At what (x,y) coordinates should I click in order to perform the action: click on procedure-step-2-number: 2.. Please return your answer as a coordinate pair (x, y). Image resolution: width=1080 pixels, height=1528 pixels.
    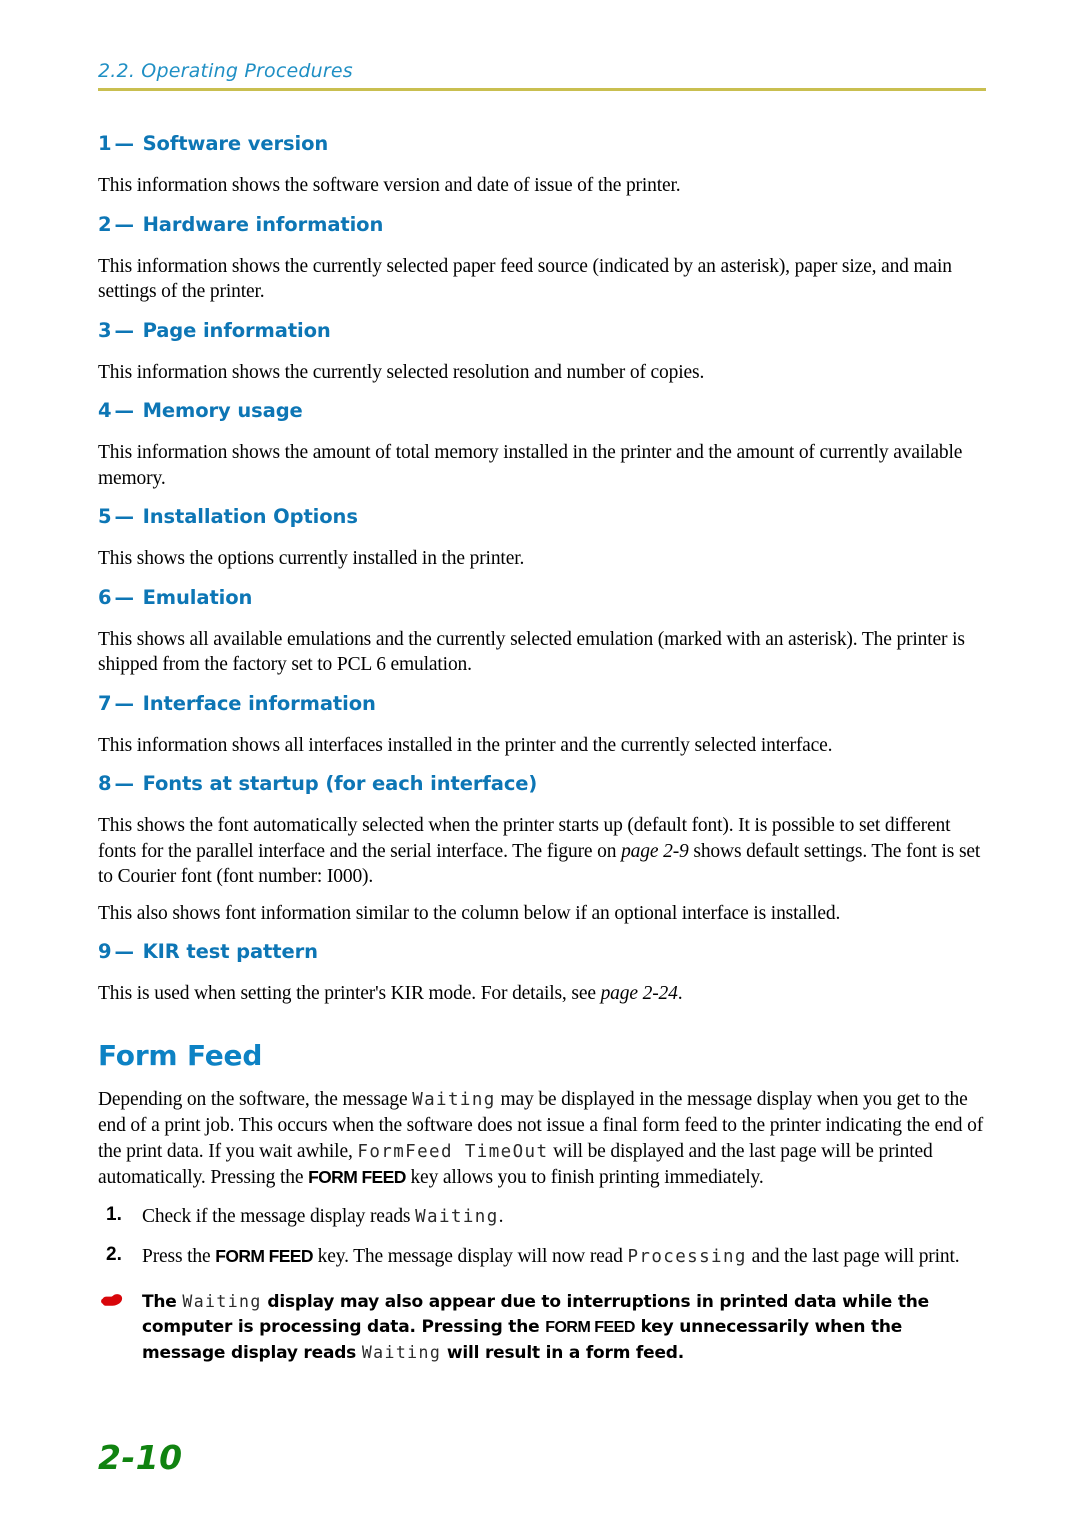
    Looking at the image, I should click on (114, 1254).